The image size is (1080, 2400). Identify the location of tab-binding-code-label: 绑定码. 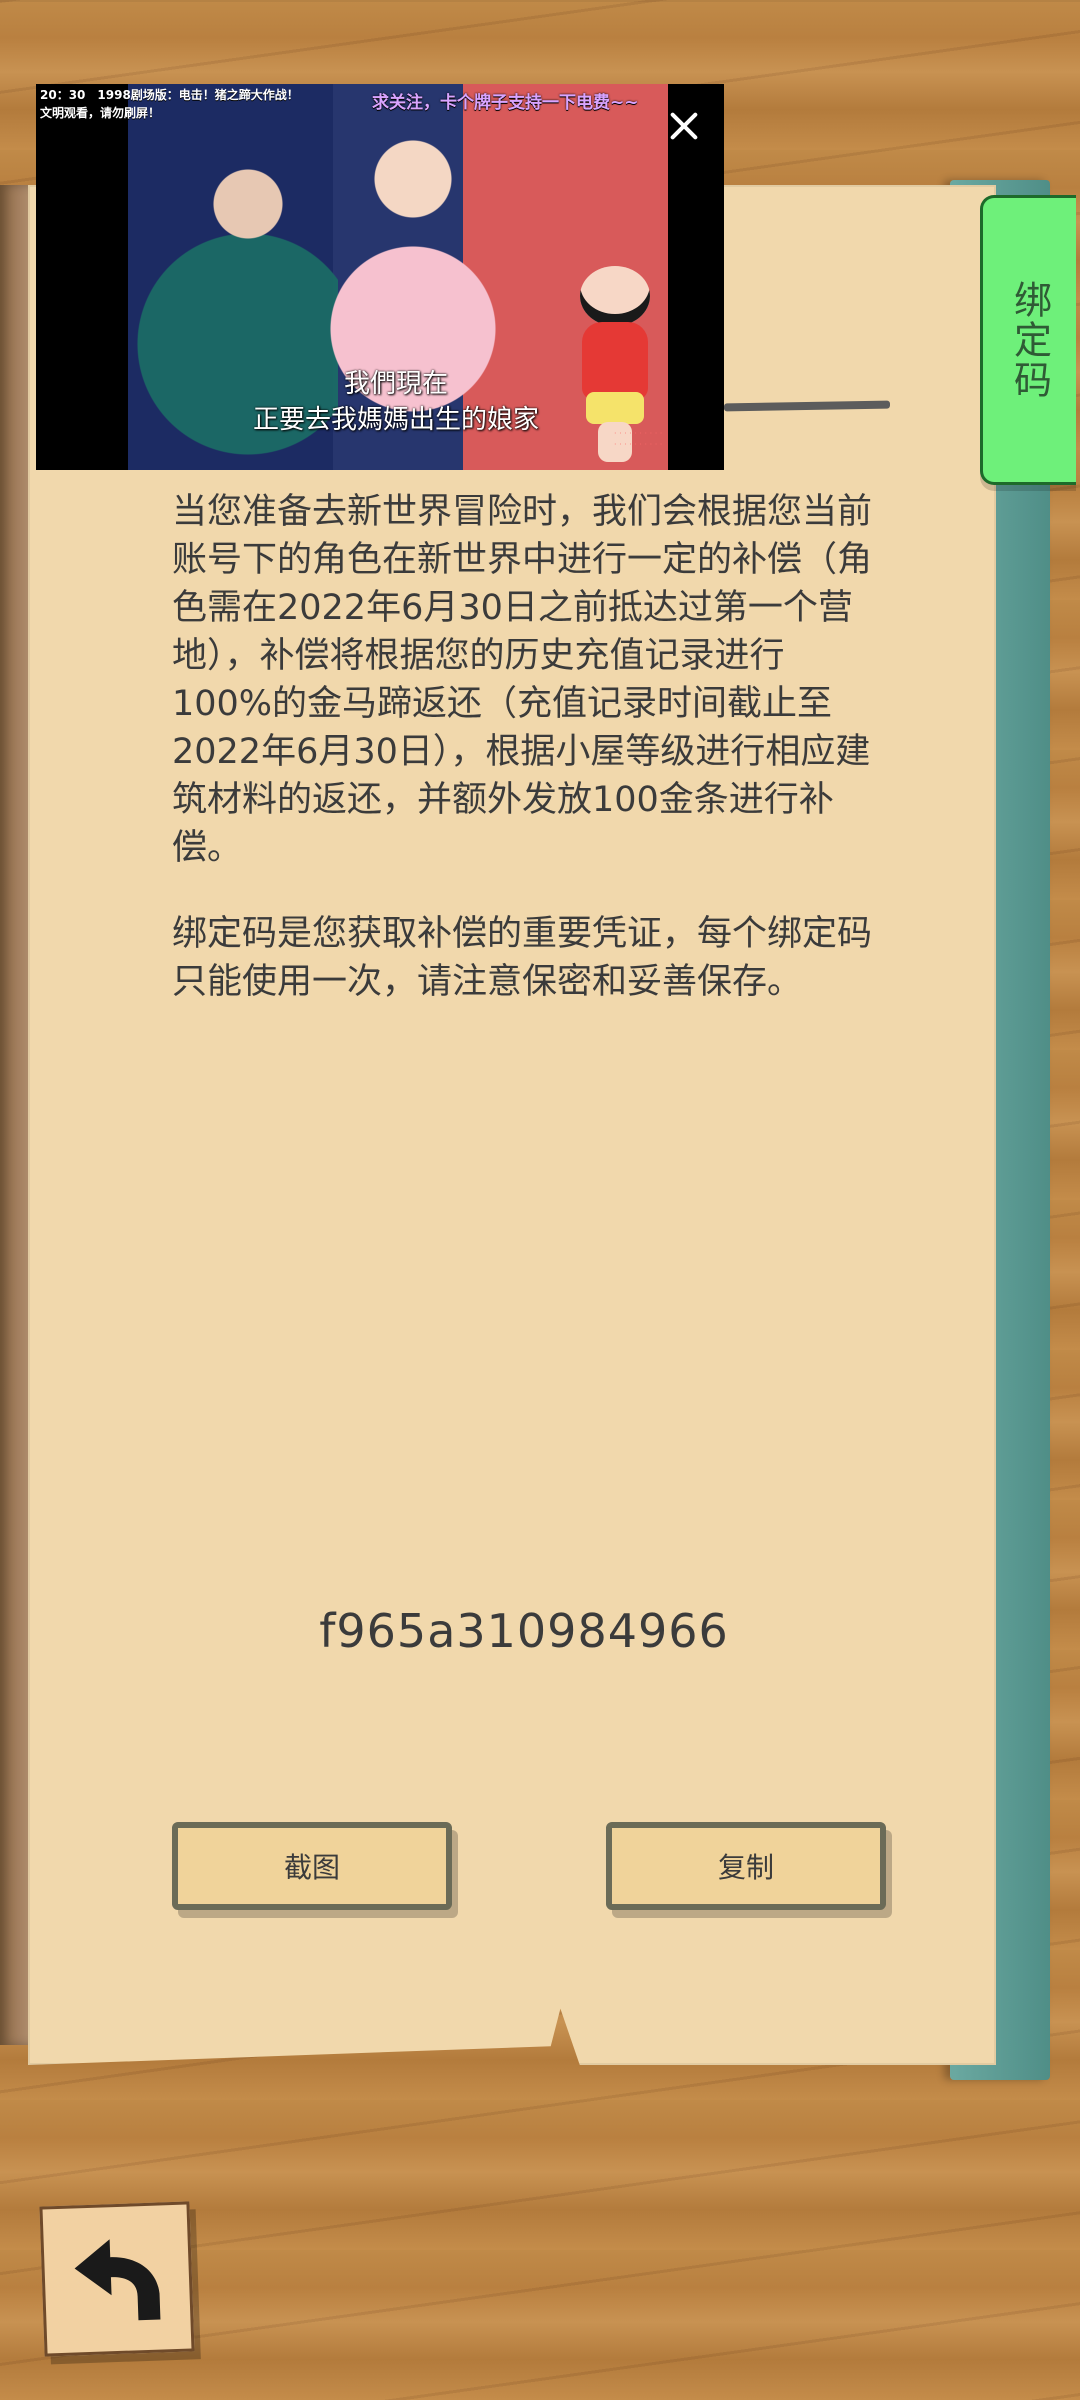
(1029, 340).